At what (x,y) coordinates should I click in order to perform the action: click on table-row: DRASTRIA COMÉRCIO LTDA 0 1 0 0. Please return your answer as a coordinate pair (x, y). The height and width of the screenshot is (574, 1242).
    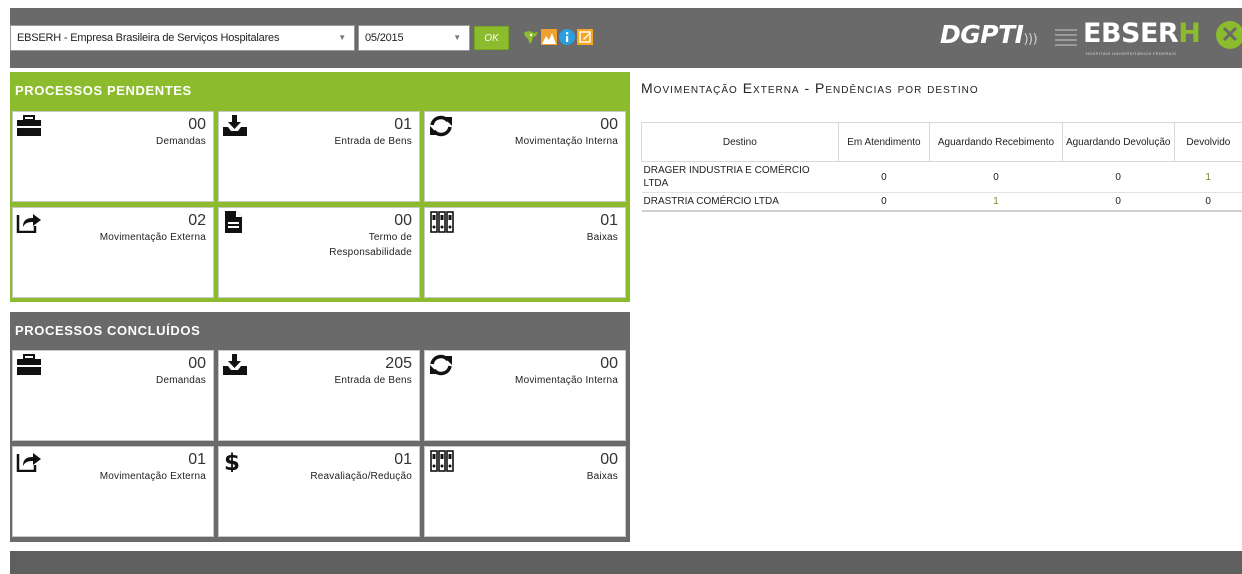
    Looking at the image, I should click on (941, 202).